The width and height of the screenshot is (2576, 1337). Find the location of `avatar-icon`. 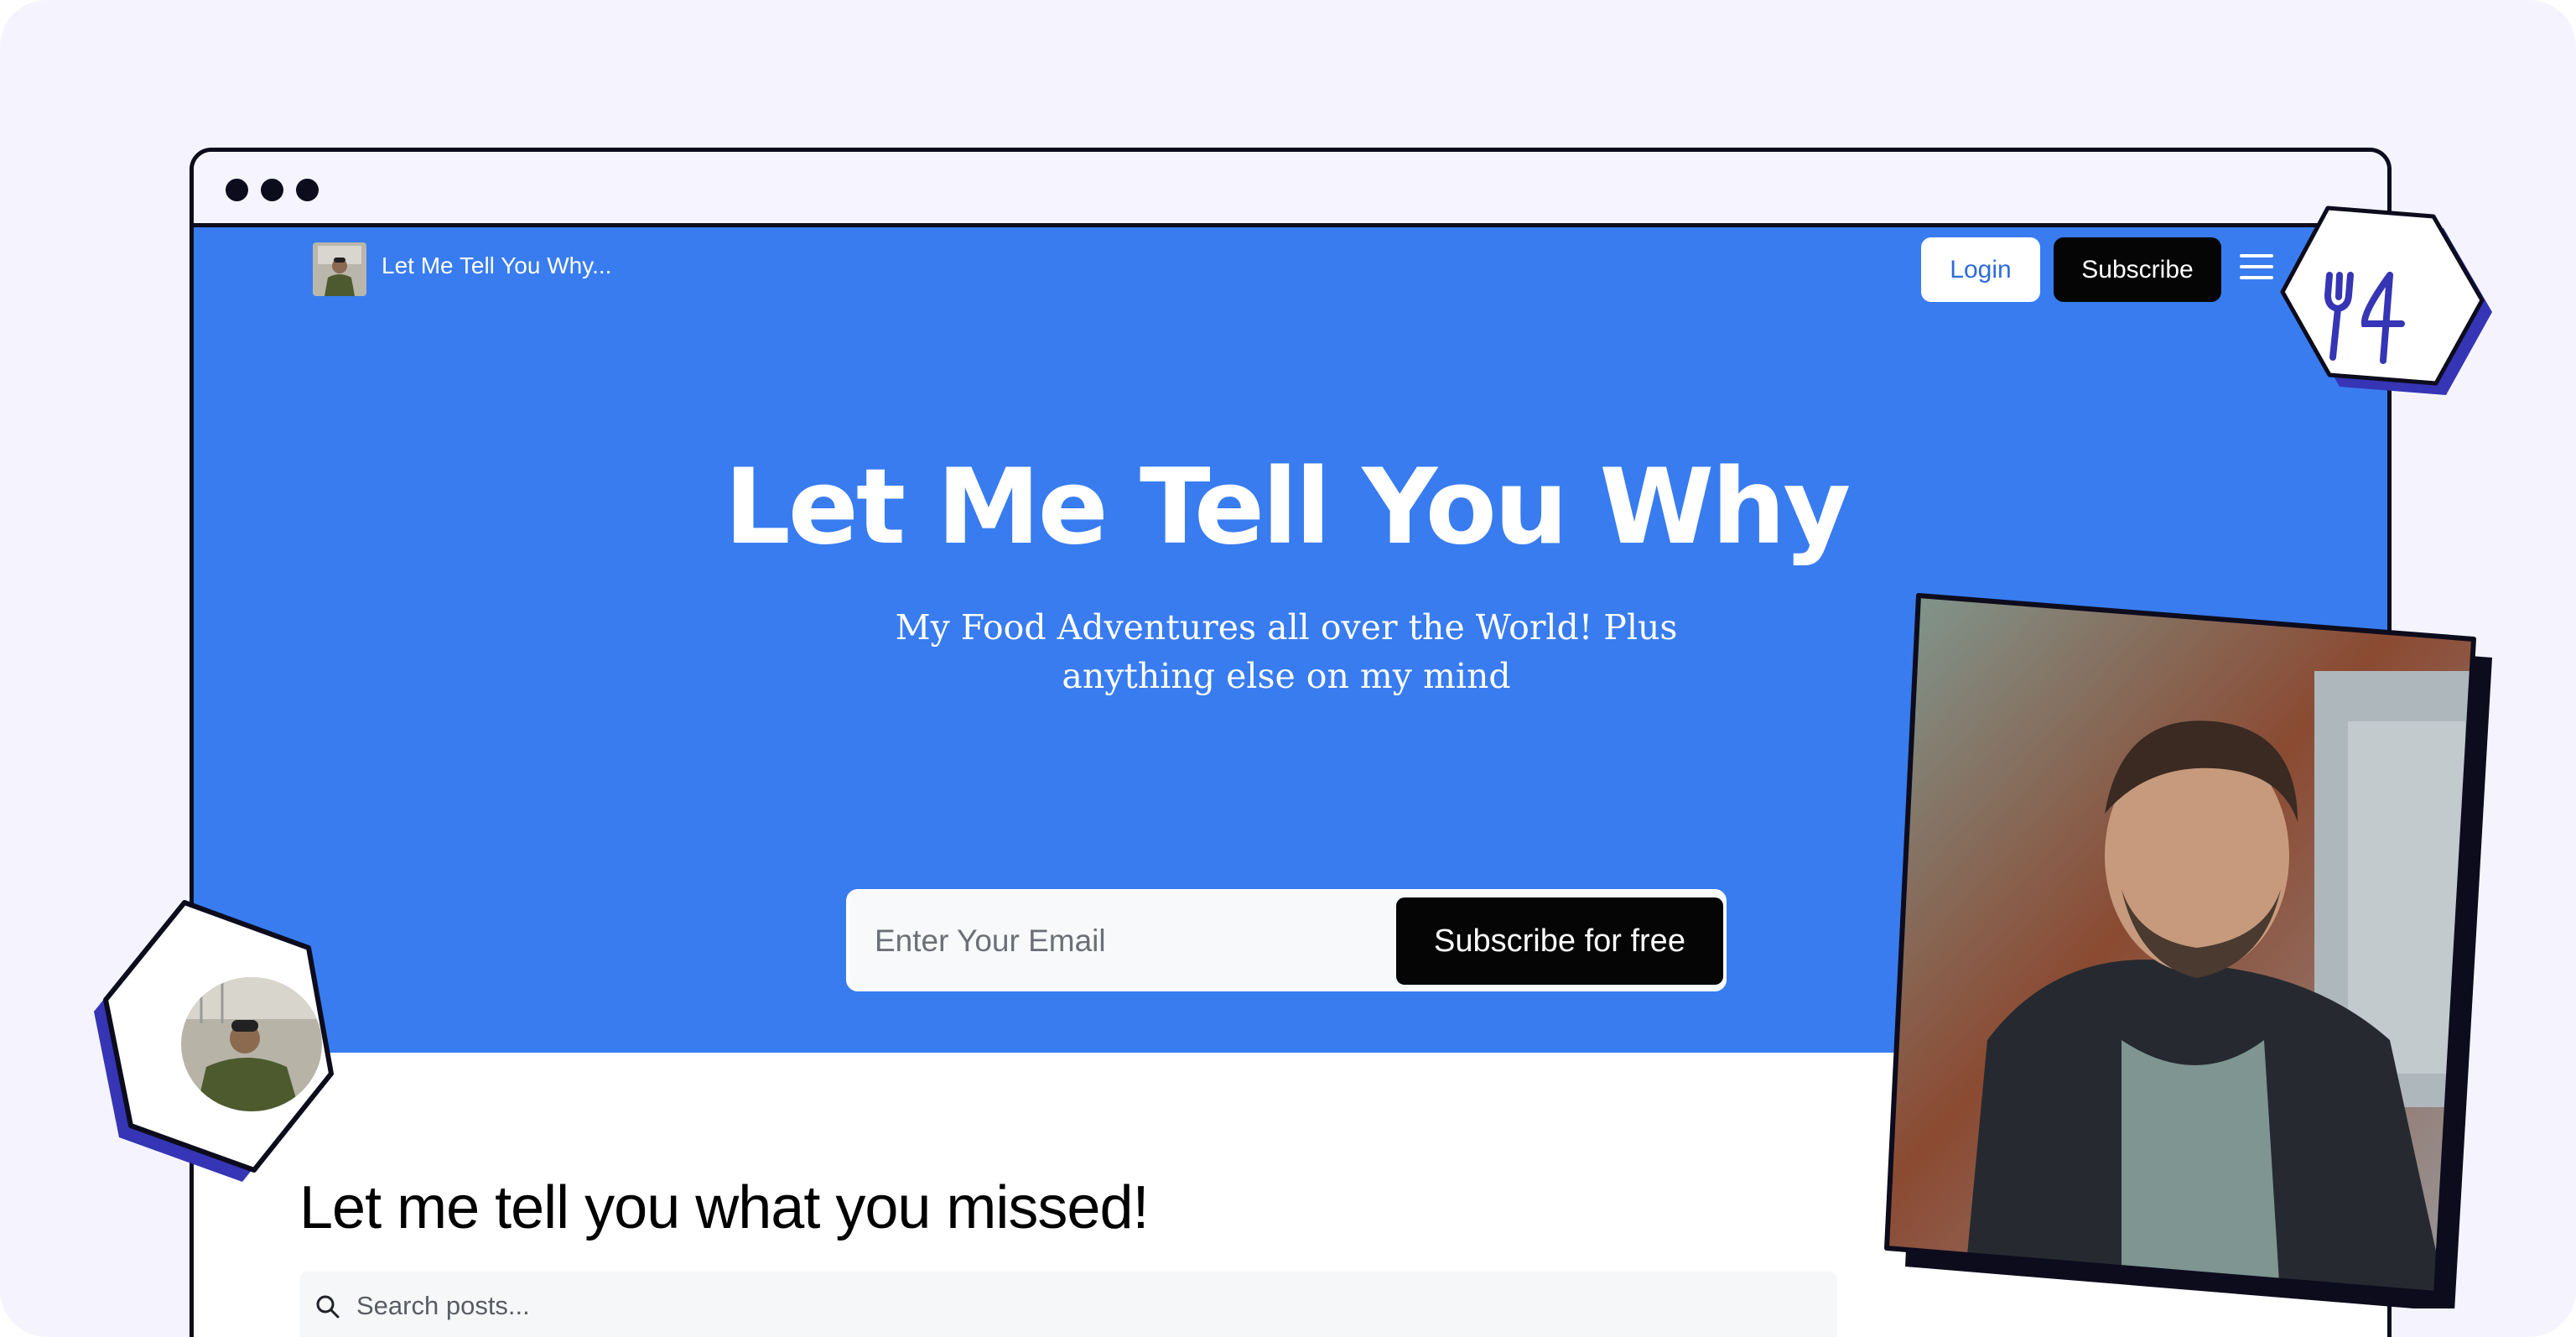

avatar-icon is located at coordinates (339, 269).